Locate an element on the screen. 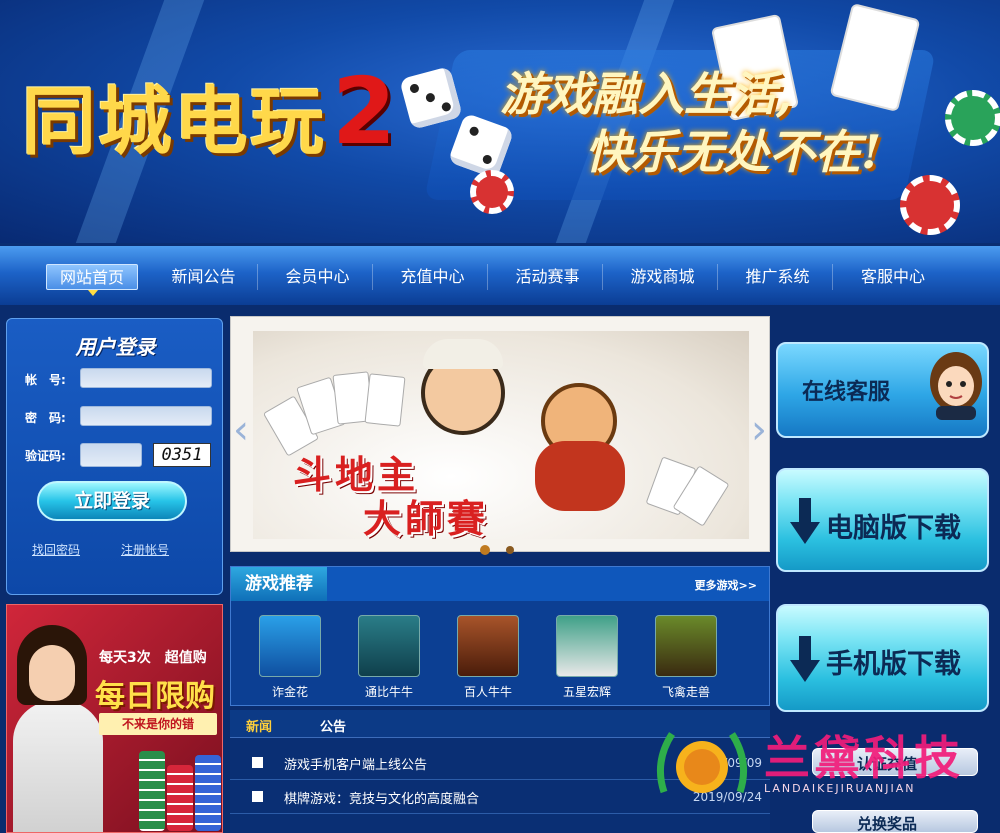 This screenshot has height=833, width=1000. captcha-input is located at coordinates (111, 455).